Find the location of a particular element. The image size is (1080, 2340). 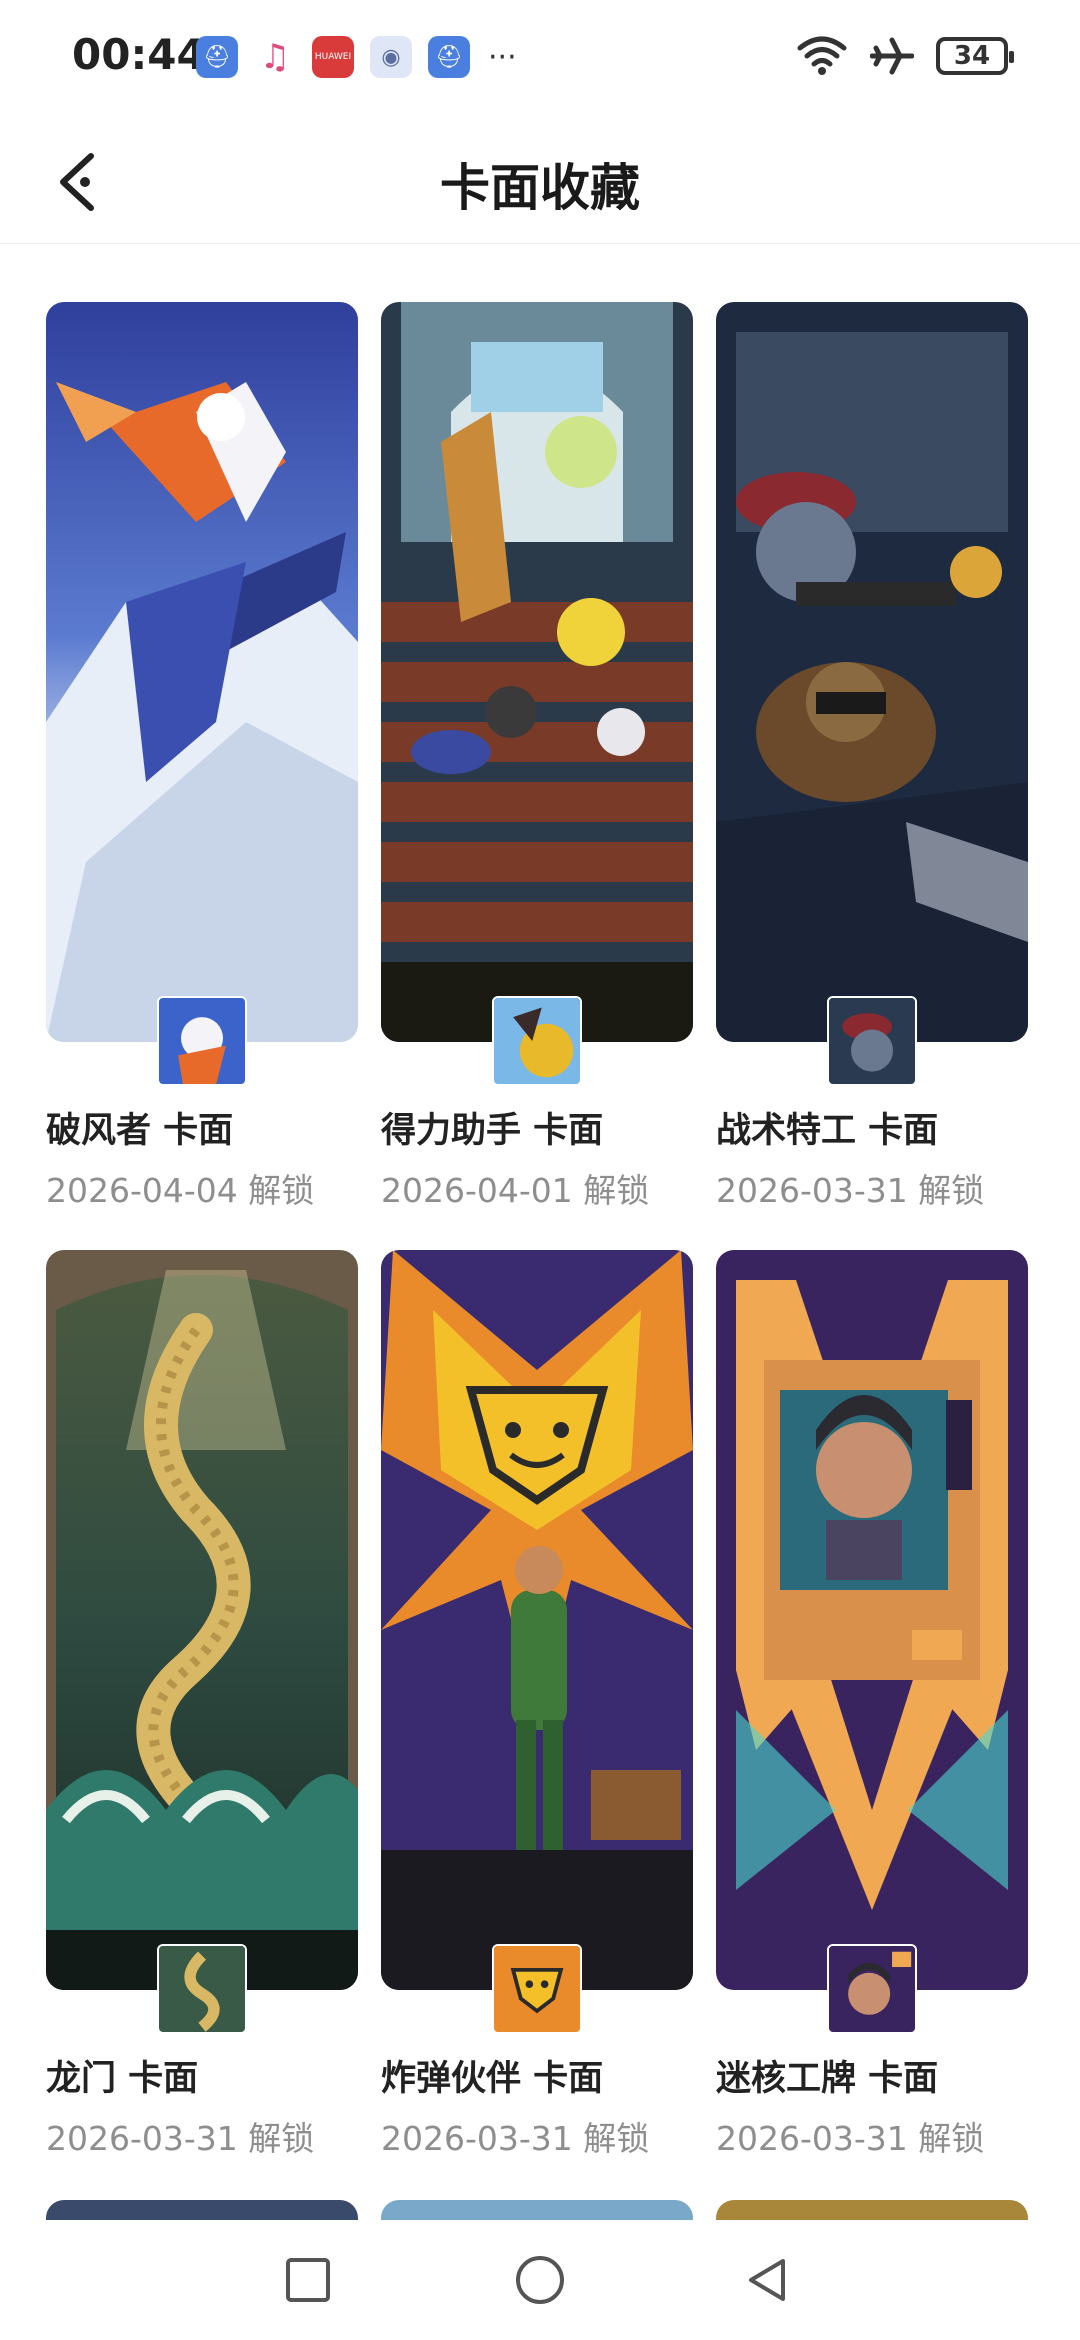

home-icon is located at coordinates (540, 2280).